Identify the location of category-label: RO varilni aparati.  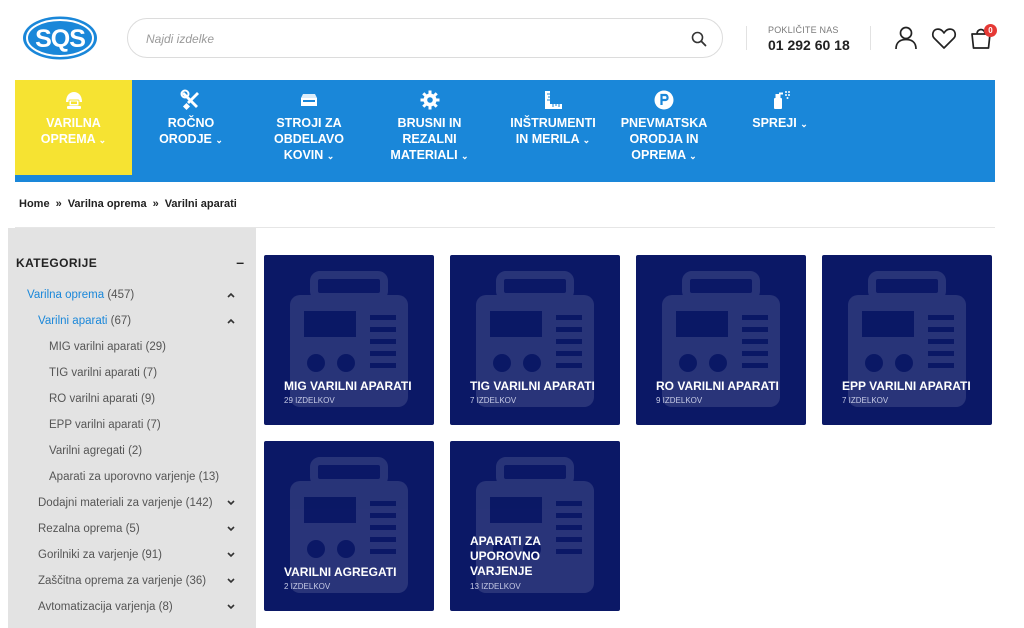
(93, 399).